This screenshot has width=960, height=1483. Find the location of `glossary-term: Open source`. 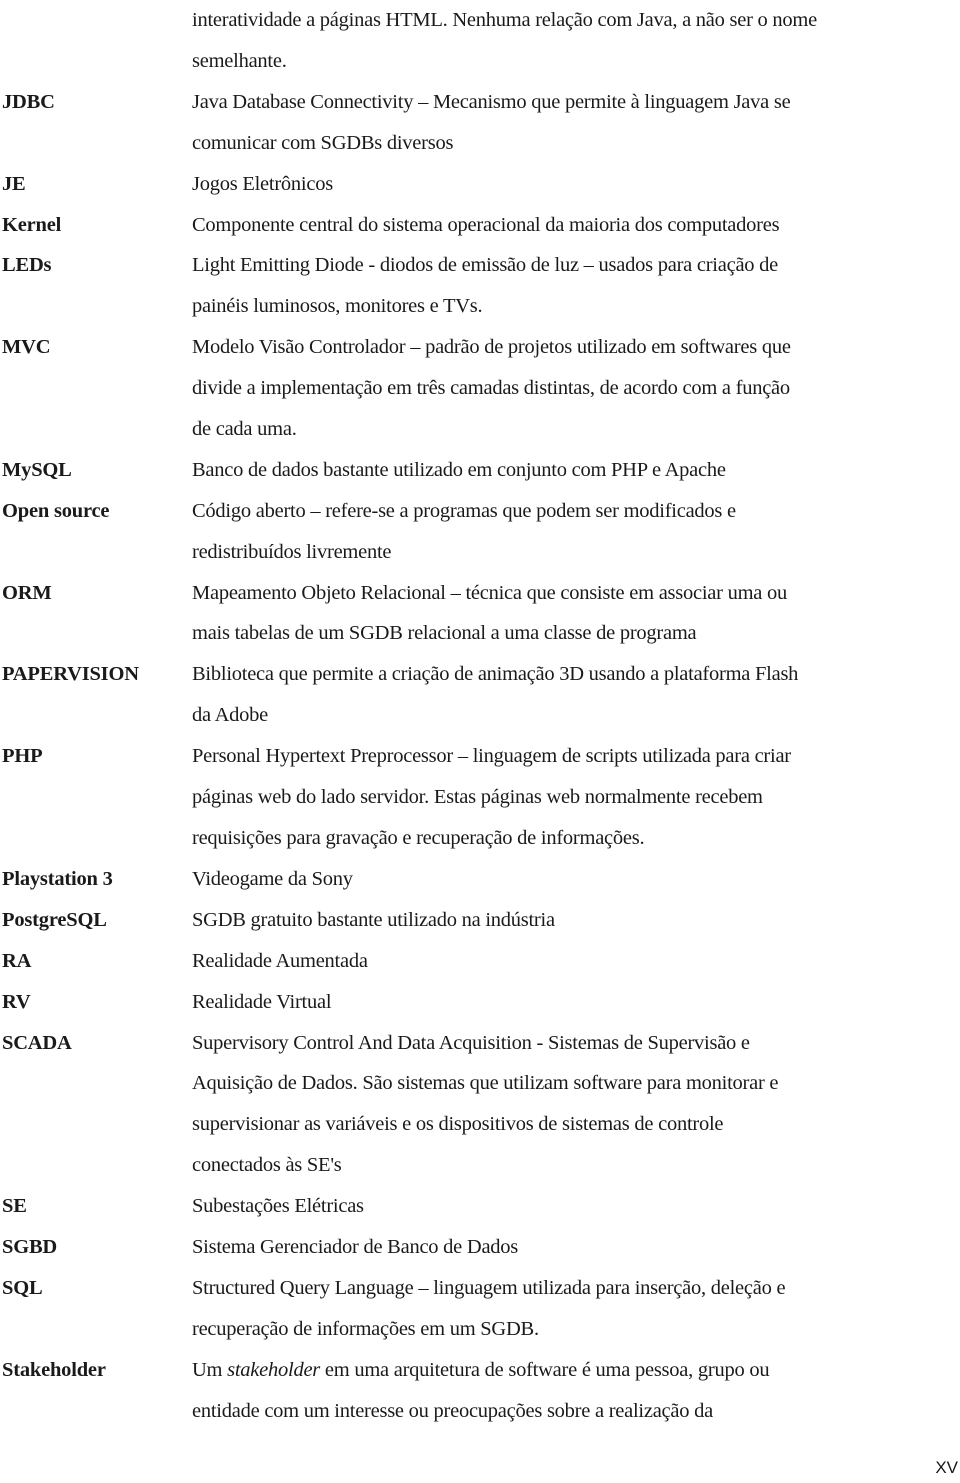

glossary-term: Open source is located at coordinates (56, 510).